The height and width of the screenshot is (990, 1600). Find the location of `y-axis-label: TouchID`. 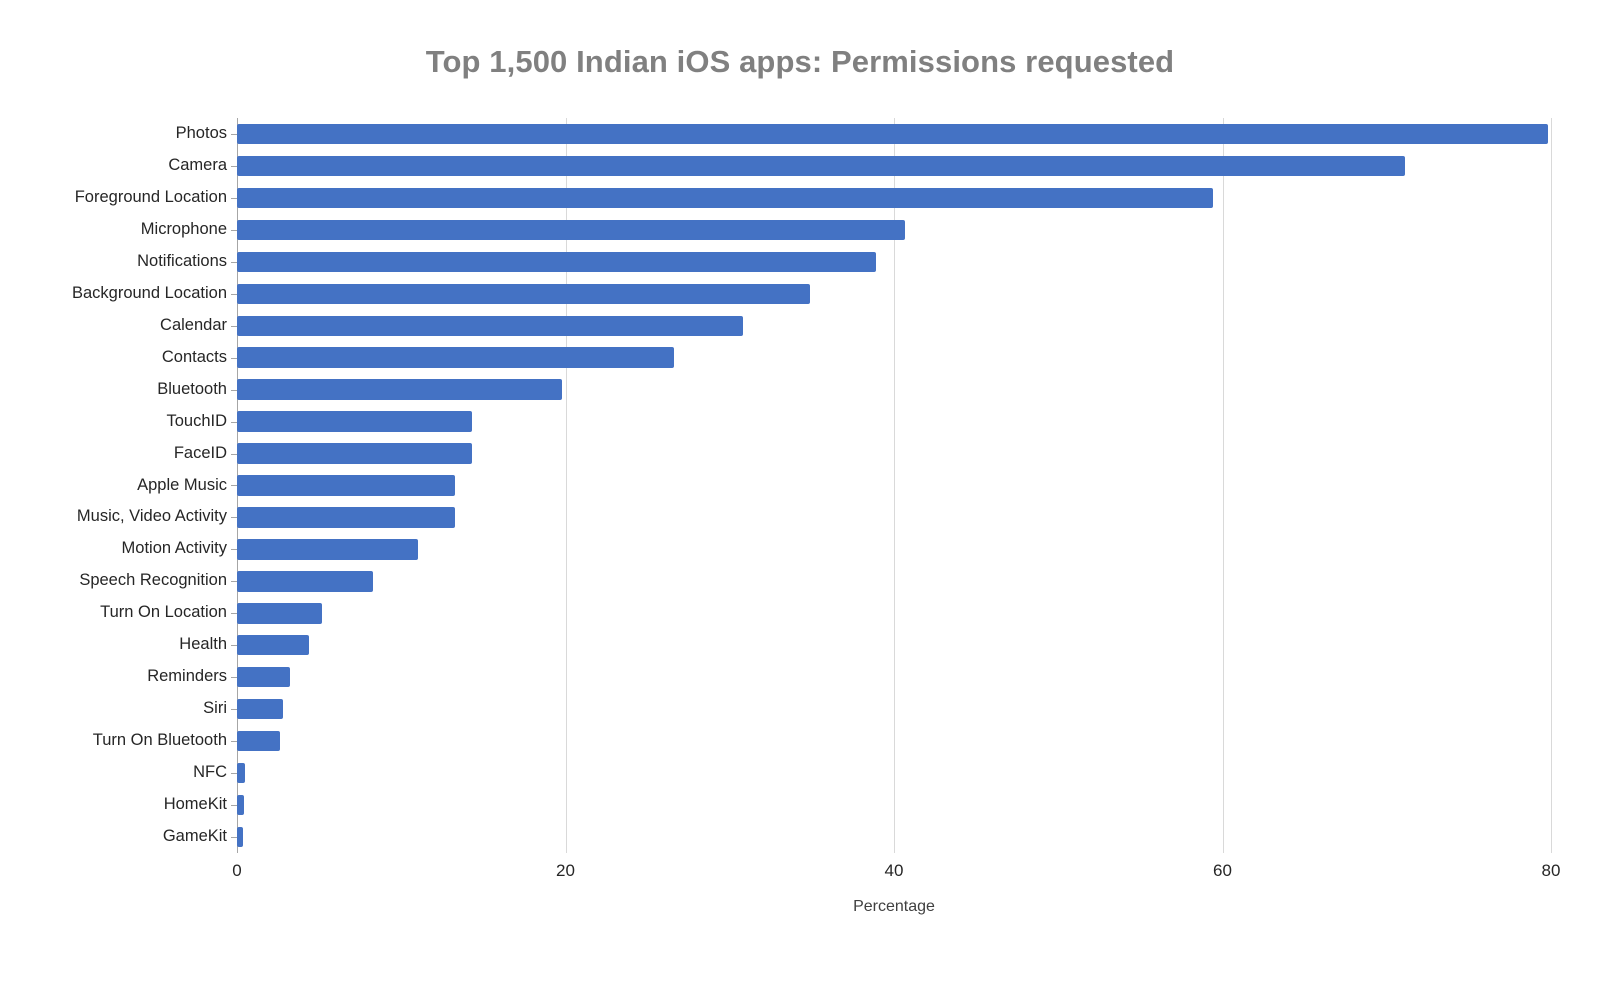

y-axis-label: TouchID is located at coordinates (196, 420).